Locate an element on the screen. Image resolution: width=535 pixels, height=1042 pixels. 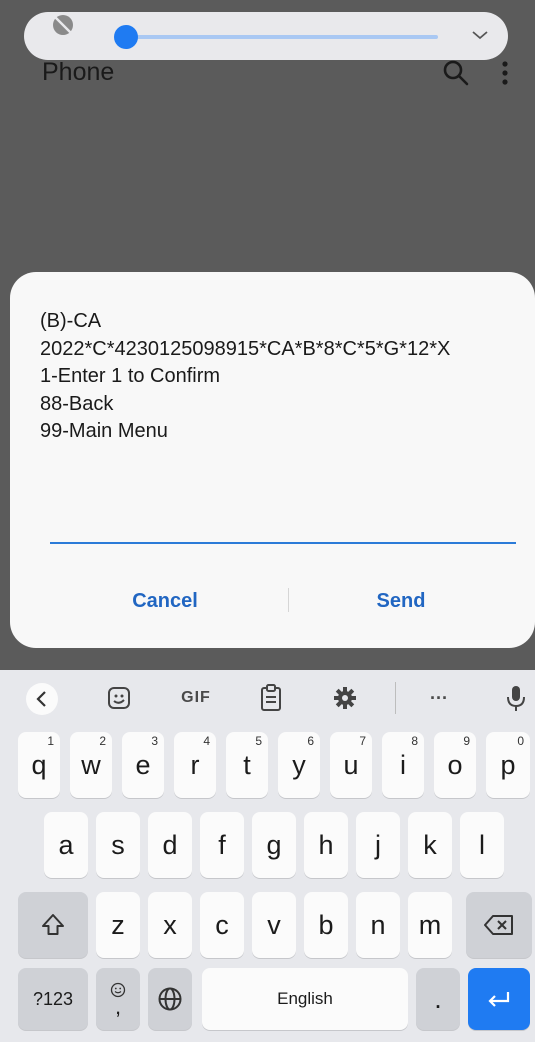
period-key: . is located at coordinates (438, 999).